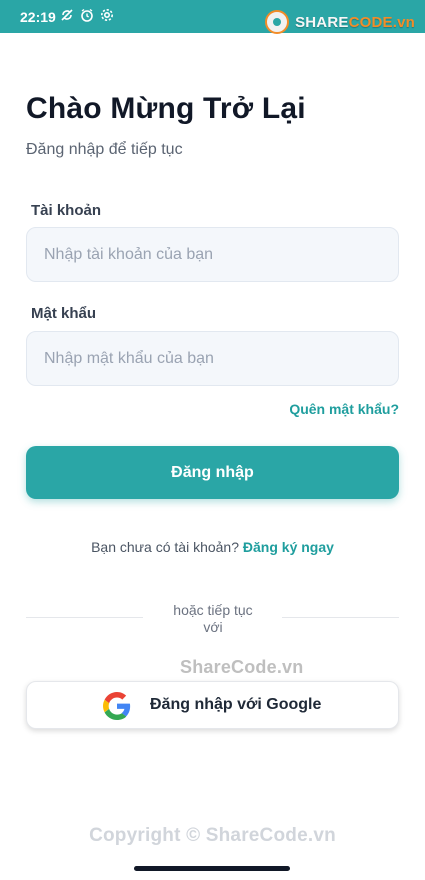 The height and width of the screenshot is (880, 425). I want to click on google-login-button: Đăng nhập với Google, so click(212, 705).